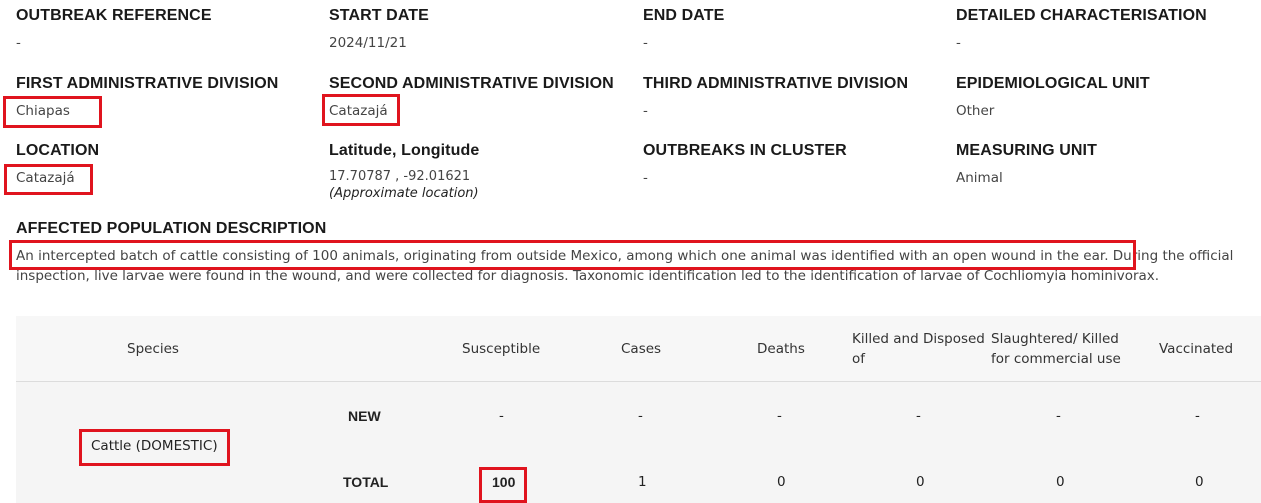  I want to click on header-killed-disposed: Killed and Disposed of, so click(918, 349).